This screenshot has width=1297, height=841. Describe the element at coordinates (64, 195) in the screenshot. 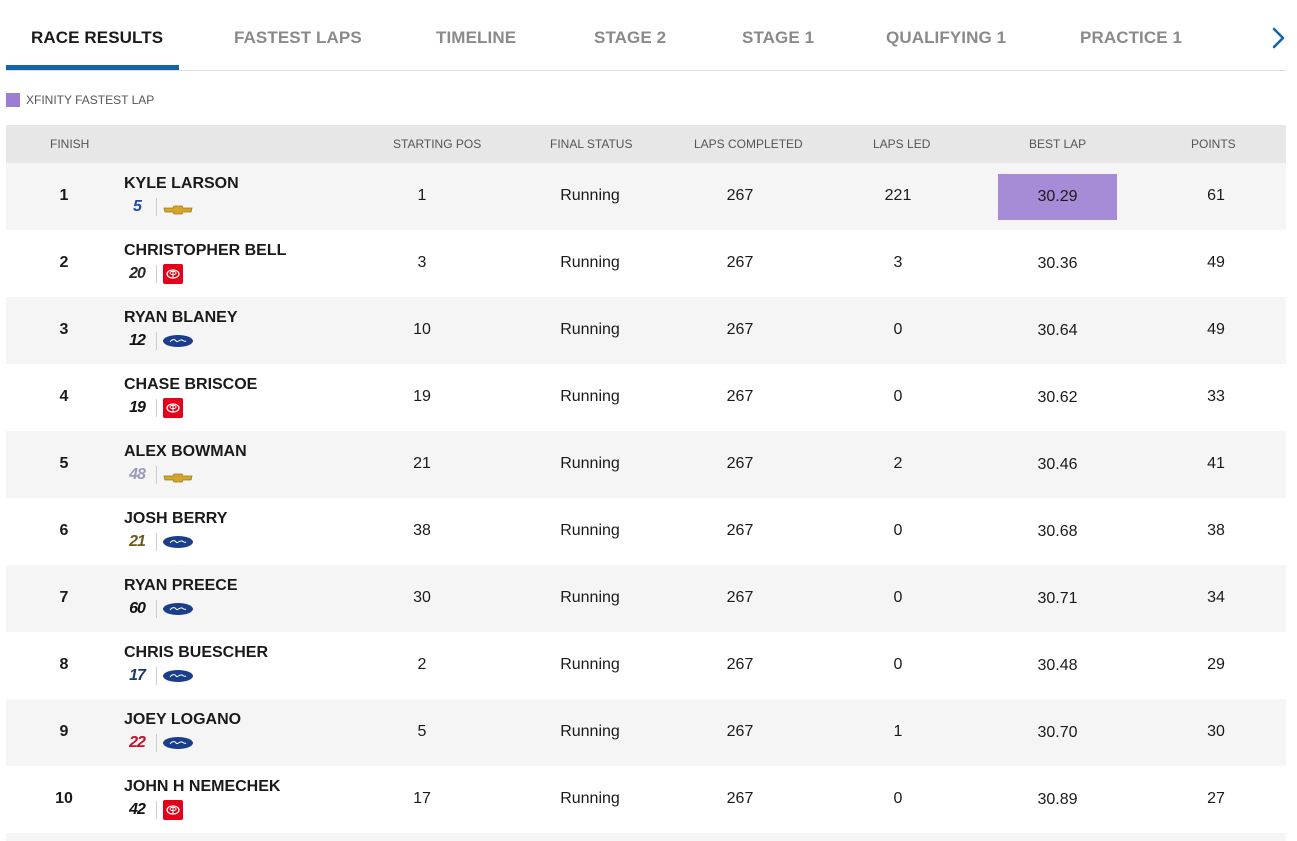

I see `finish-position: 1` at that location.